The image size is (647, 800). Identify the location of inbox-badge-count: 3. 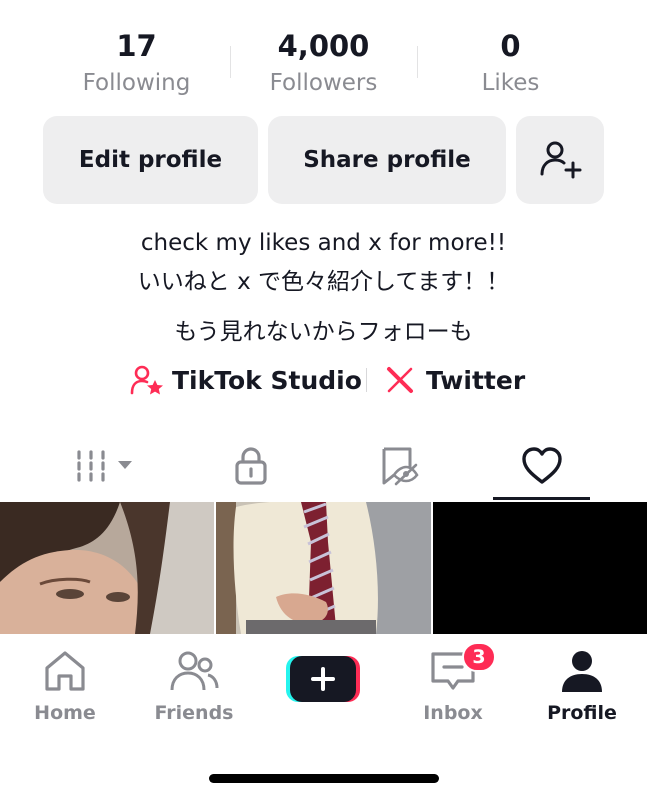
(479, 657).